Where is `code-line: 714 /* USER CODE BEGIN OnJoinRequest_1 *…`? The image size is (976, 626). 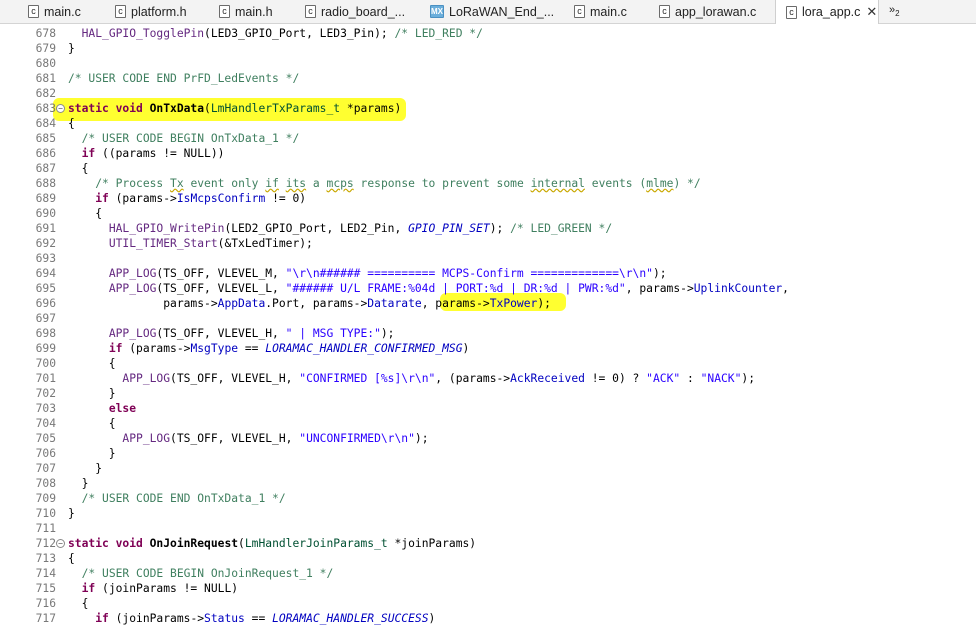
code-line: 714 /* USER CODE BEGIN OnJoinRequest_1 *… is located at coordinates (488, 573).